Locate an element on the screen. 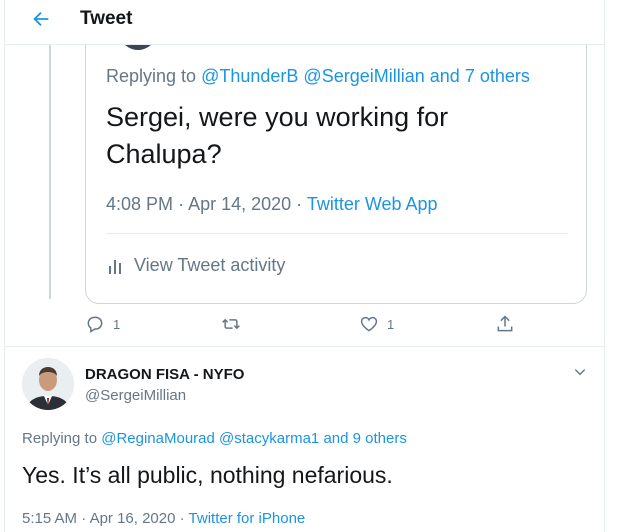  mention-link: @stacykarma1 is located at coordinates (269, 438).